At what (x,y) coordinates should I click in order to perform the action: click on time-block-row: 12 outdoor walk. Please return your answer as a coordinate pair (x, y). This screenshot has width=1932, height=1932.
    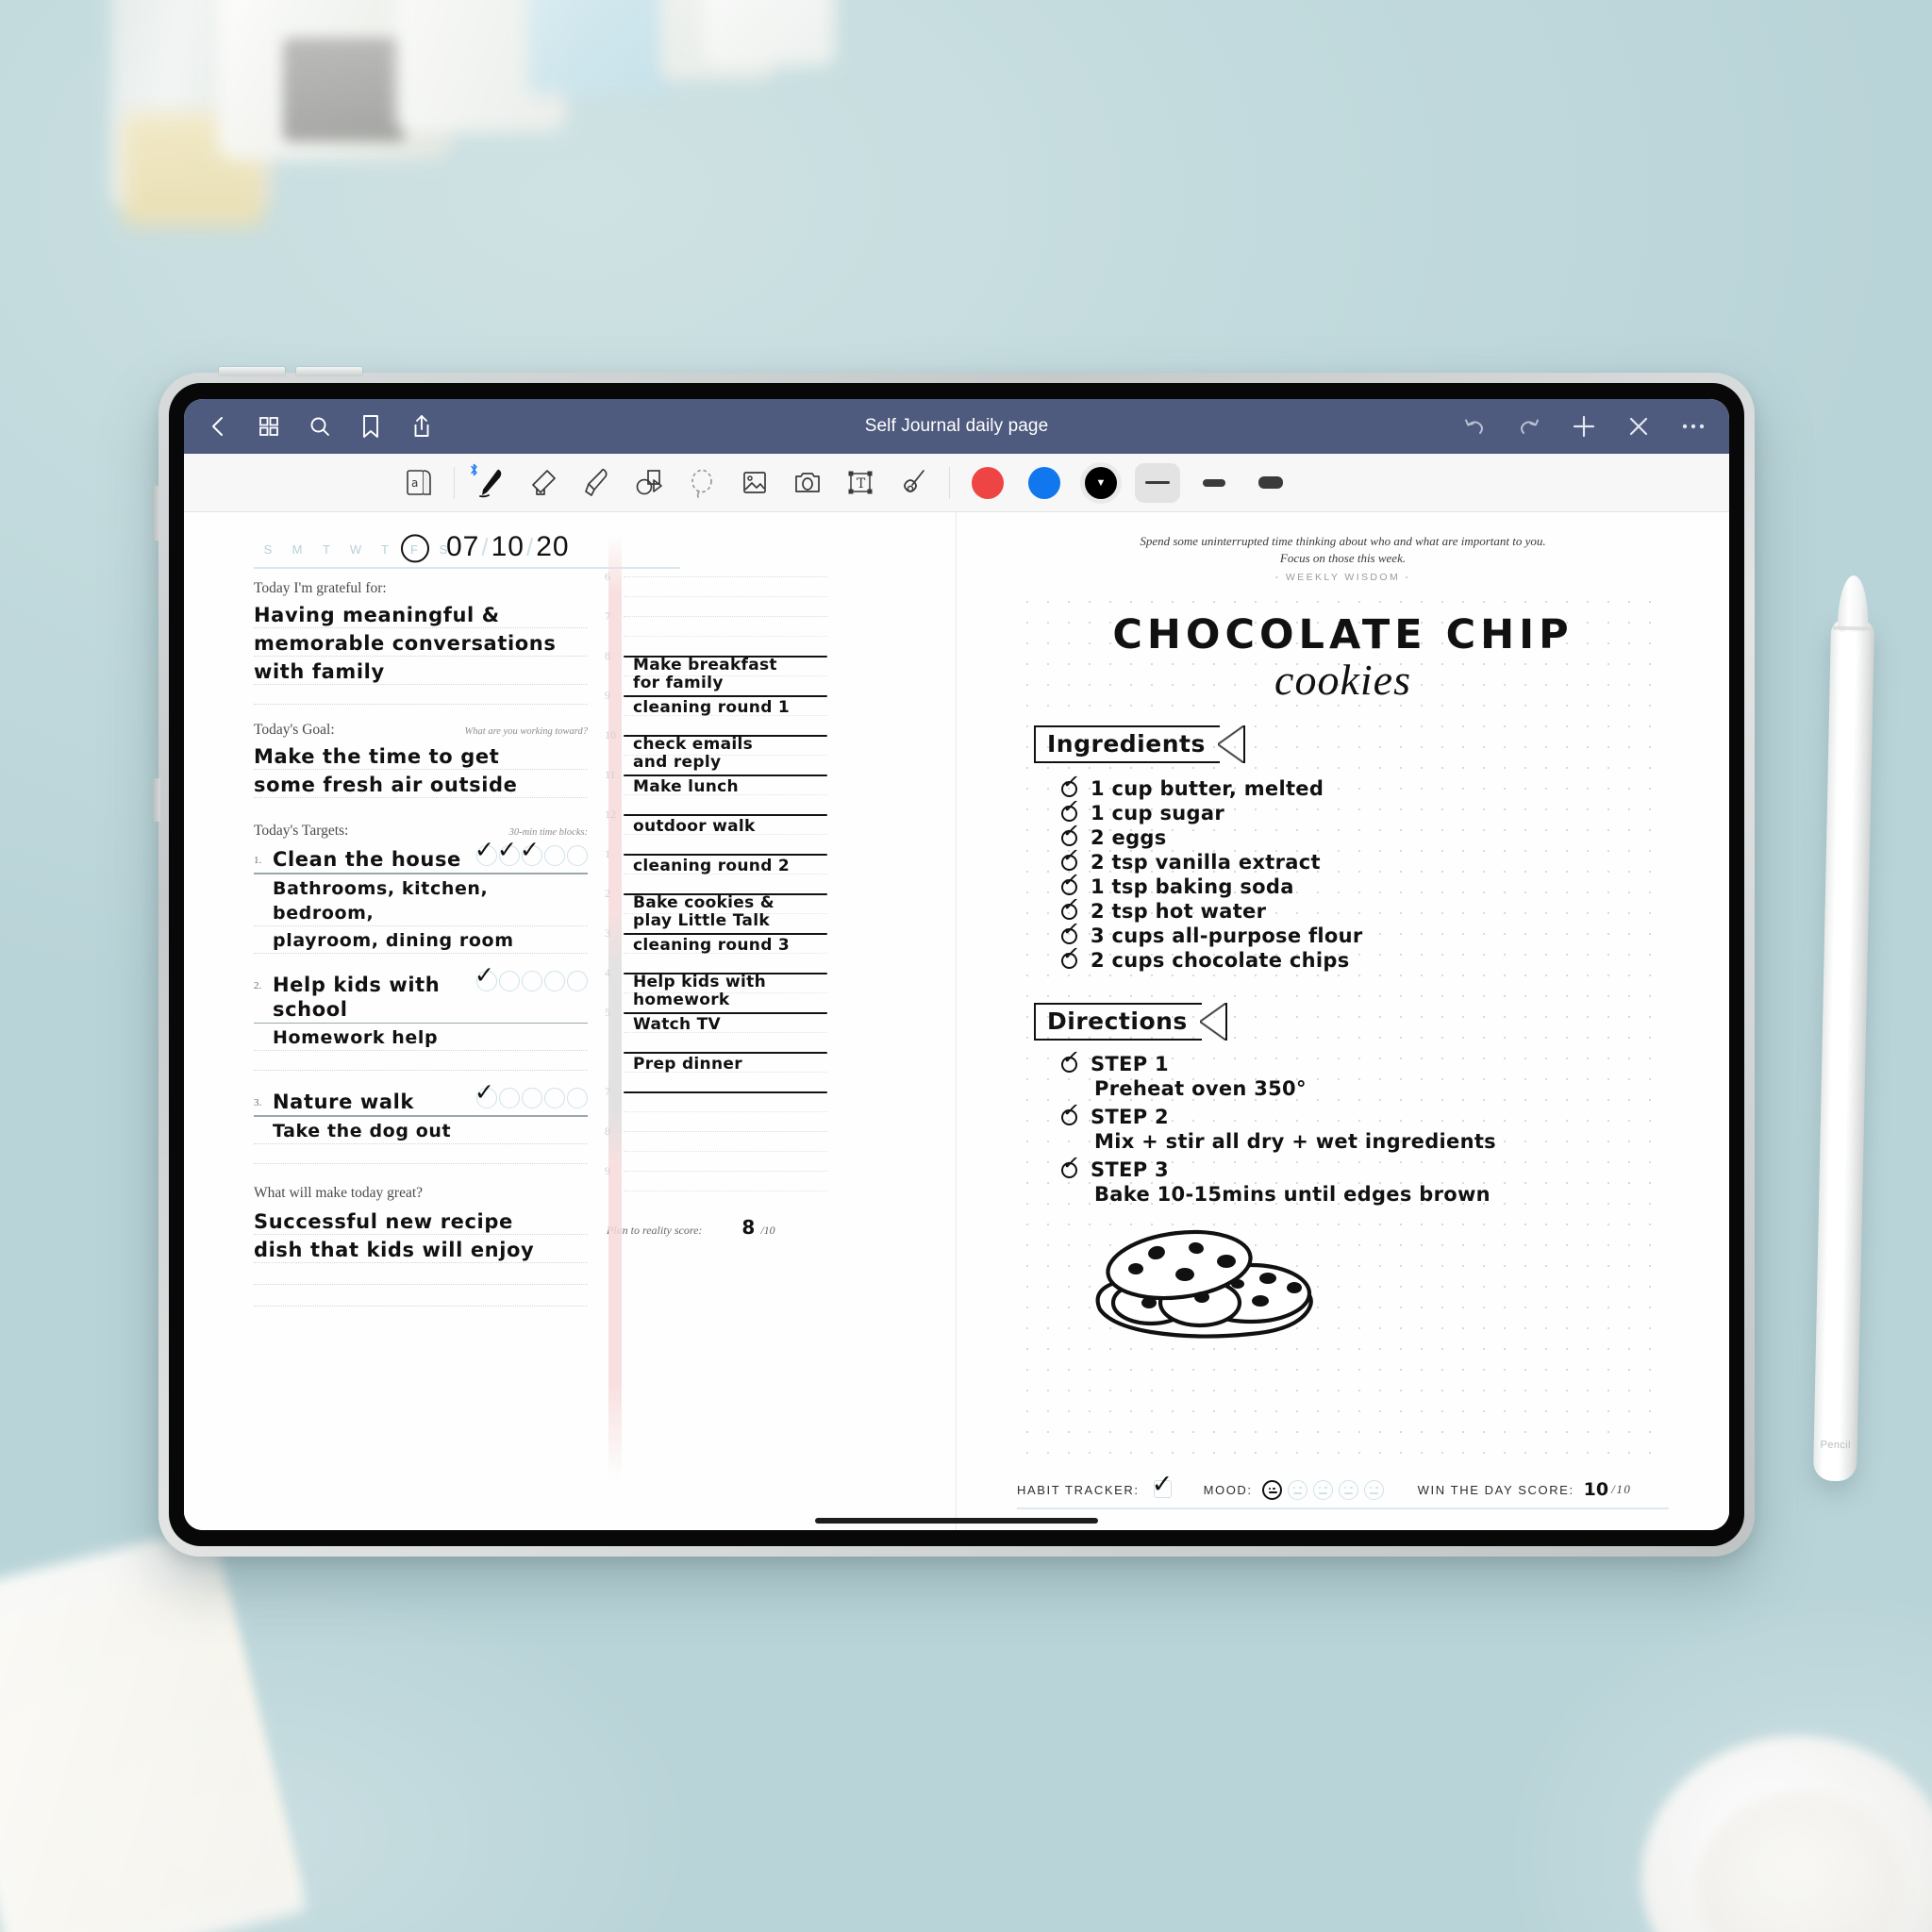
    Looking at the image, I should click on (716, 831).